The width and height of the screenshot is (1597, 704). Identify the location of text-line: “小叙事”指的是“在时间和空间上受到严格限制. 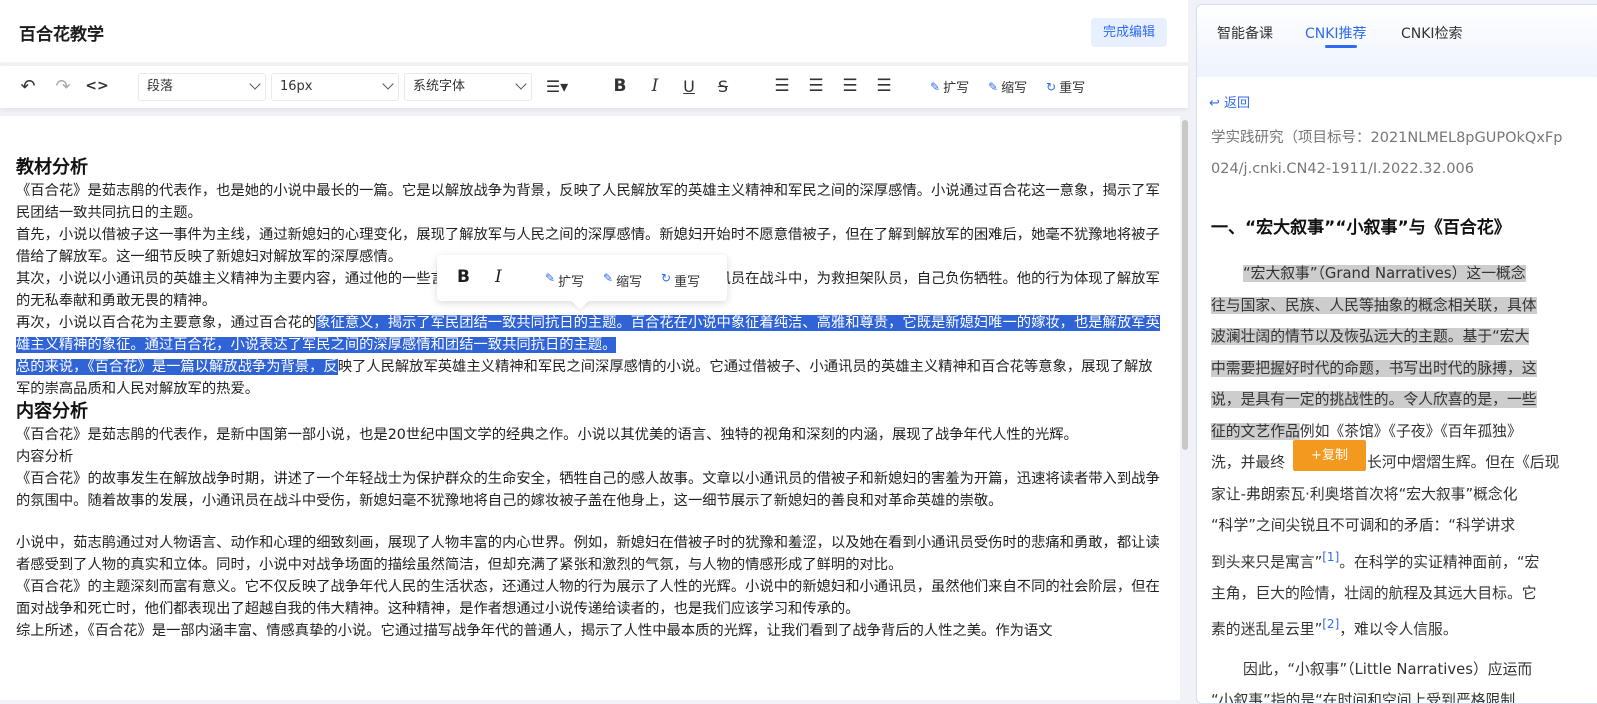
(1363, 698).